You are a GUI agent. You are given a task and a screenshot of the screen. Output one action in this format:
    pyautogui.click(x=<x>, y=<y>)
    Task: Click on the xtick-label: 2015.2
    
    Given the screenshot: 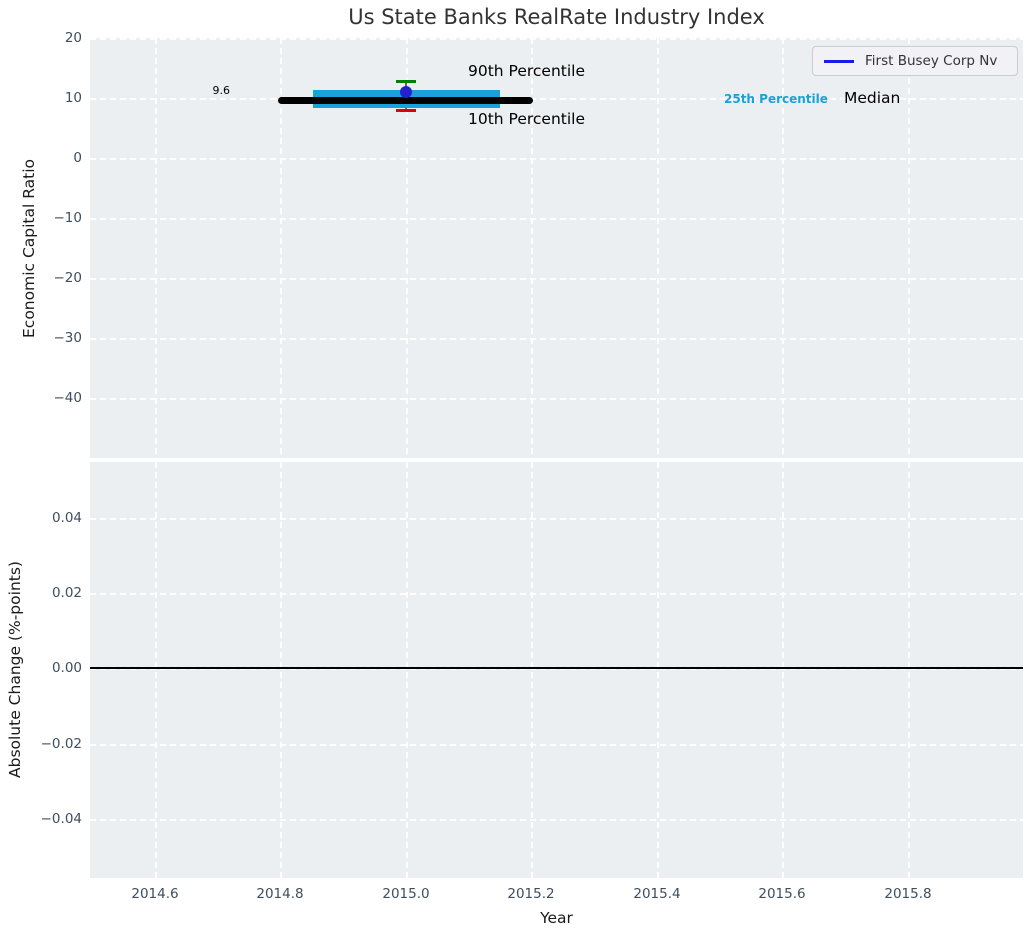 What is the action you would take?
    pyautogui.click(x=531, y=894)
    